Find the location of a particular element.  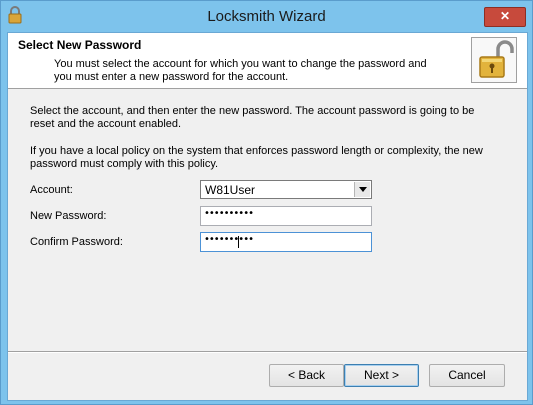

title-bar: Locksmith Wizard ✕ is located at coordinates (266, 16).